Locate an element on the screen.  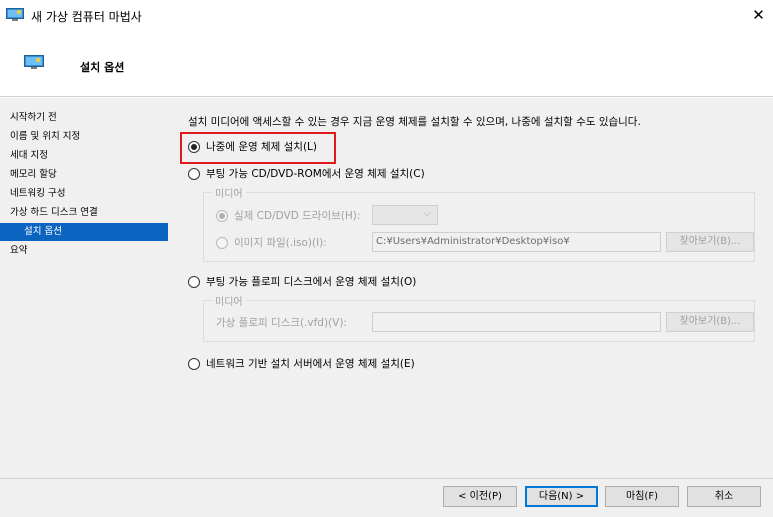
physical-drive-option: 실제 CD/DVD 드라이브(H): is located at coordinates (288, 215).